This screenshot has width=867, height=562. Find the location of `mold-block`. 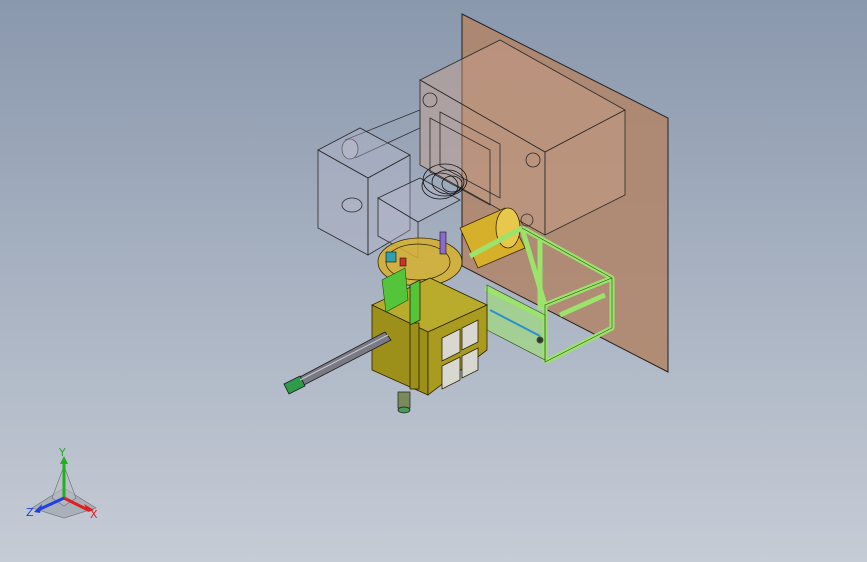

mold-block is located at coordinates (522, 137).